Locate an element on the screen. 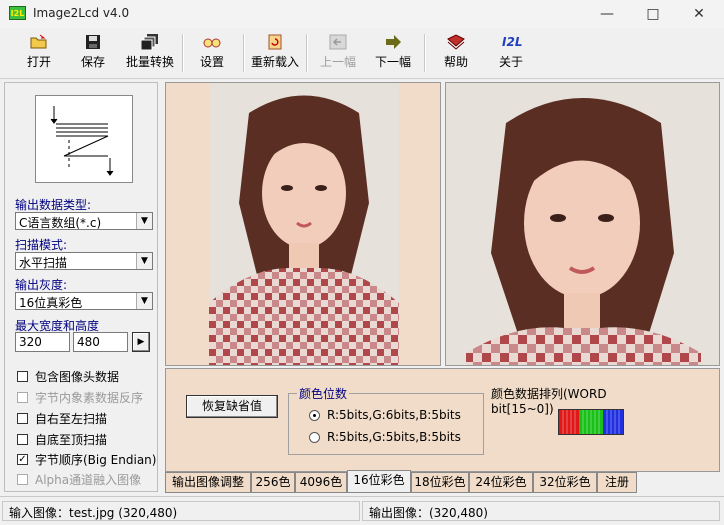  scan-mode-select: 水平扫描 ▼ is located at coordinates (84, 261).